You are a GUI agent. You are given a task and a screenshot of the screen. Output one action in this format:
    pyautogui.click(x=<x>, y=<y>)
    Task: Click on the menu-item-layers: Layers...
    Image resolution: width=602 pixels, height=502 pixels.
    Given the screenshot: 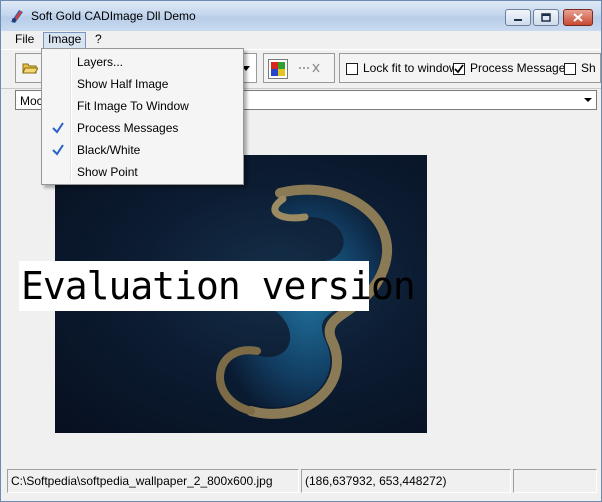 What is the action you would take?
    pyautogui.click(x=142, y=62)
    